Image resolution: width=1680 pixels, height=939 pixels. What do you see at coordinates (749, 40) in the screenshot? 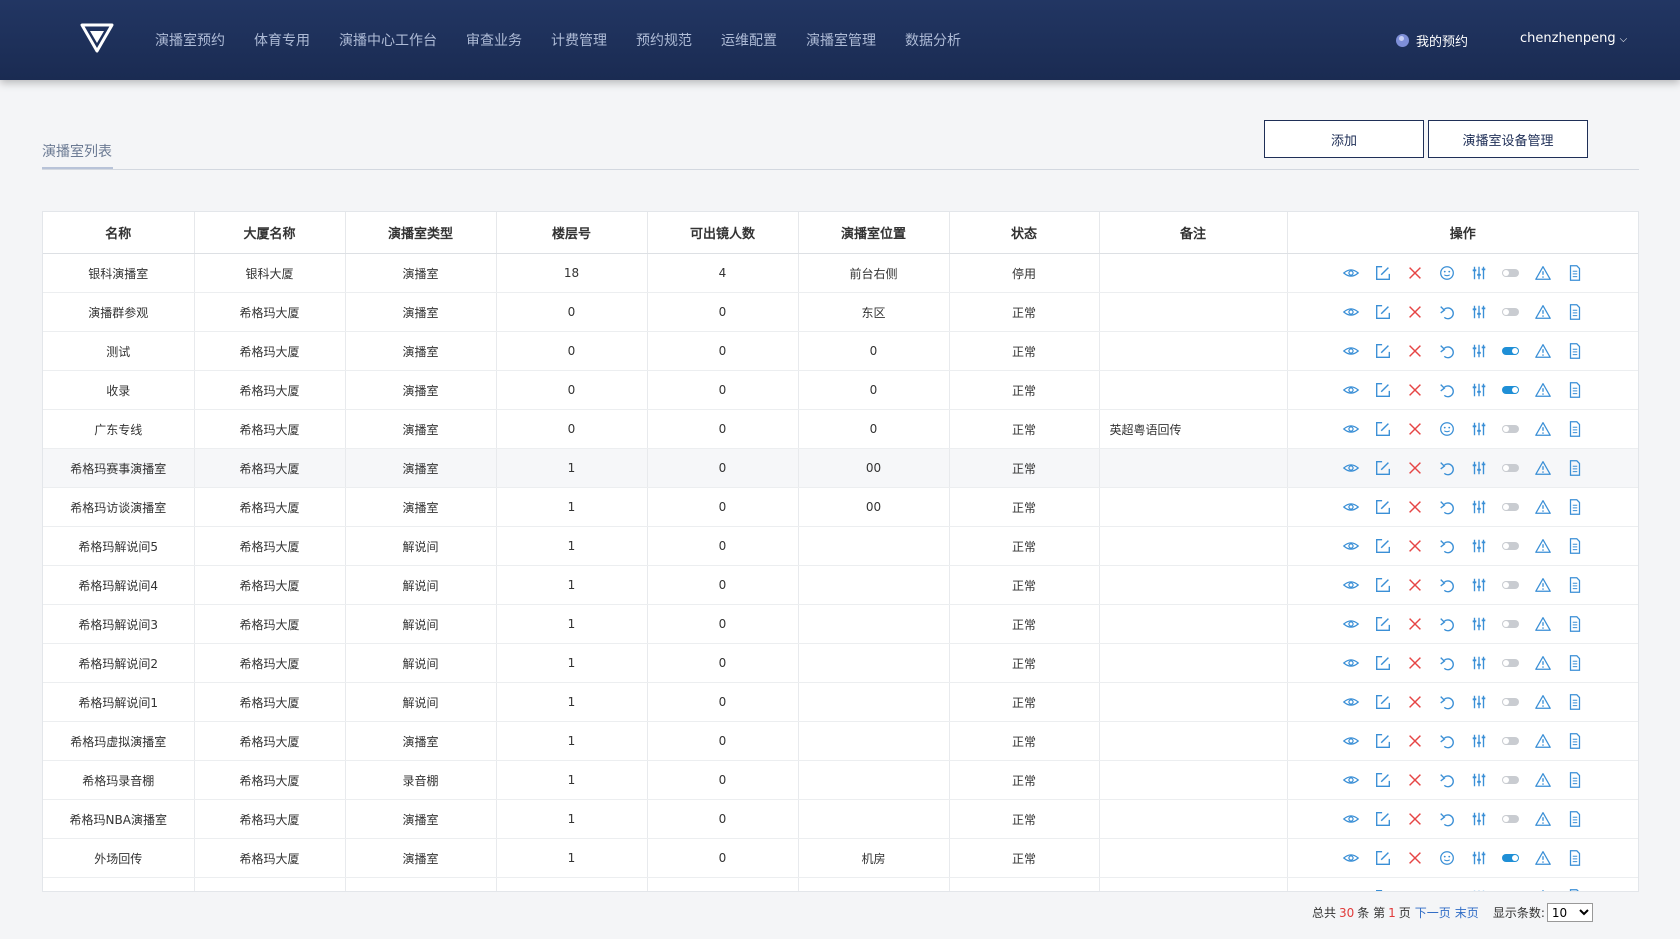
I see `nav-item-7: 运维配置` at bounding box center [749, 40].